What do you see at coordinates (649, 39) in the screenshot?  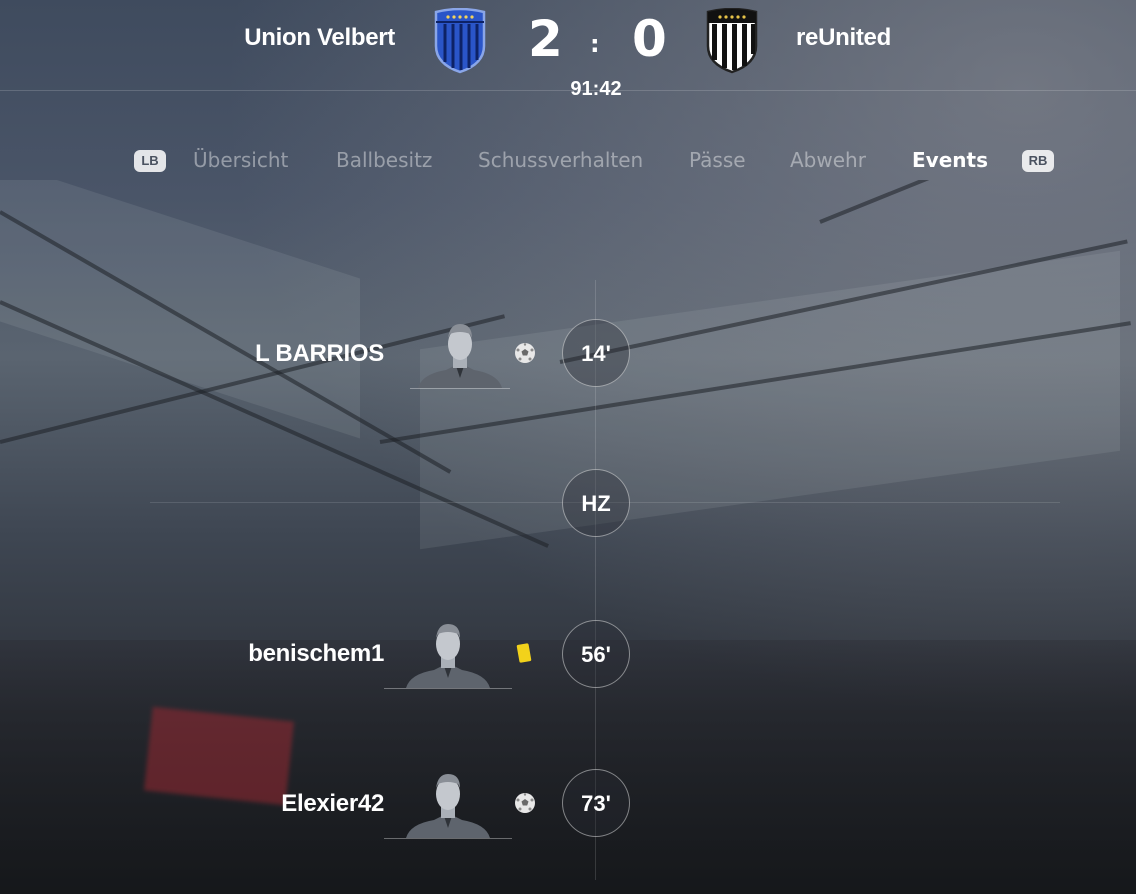 I see `away-score: 0` at bounding box center [649, 39].